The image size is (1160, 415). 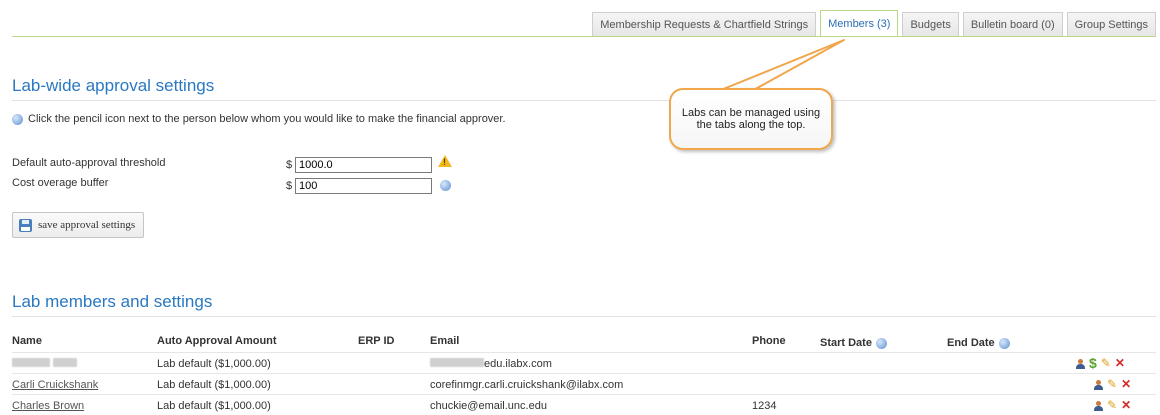 I want to click on col-start-date: Start Date, so click(x=853, y=343).